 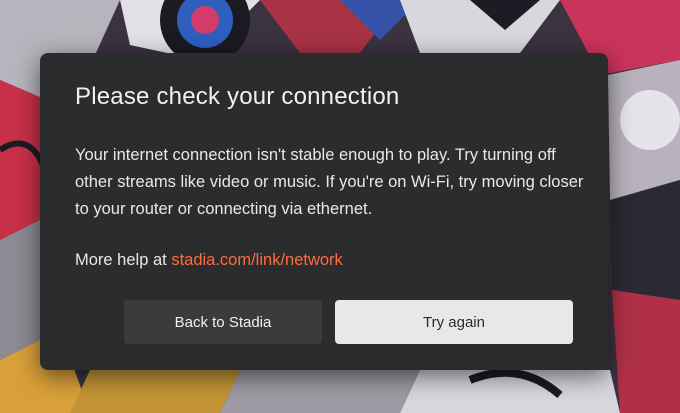 What do you see at coordinates (257, 260) in the screenshot?
I see `network-help-link: stadia.com/link/network` at bounding box center [257, 260].